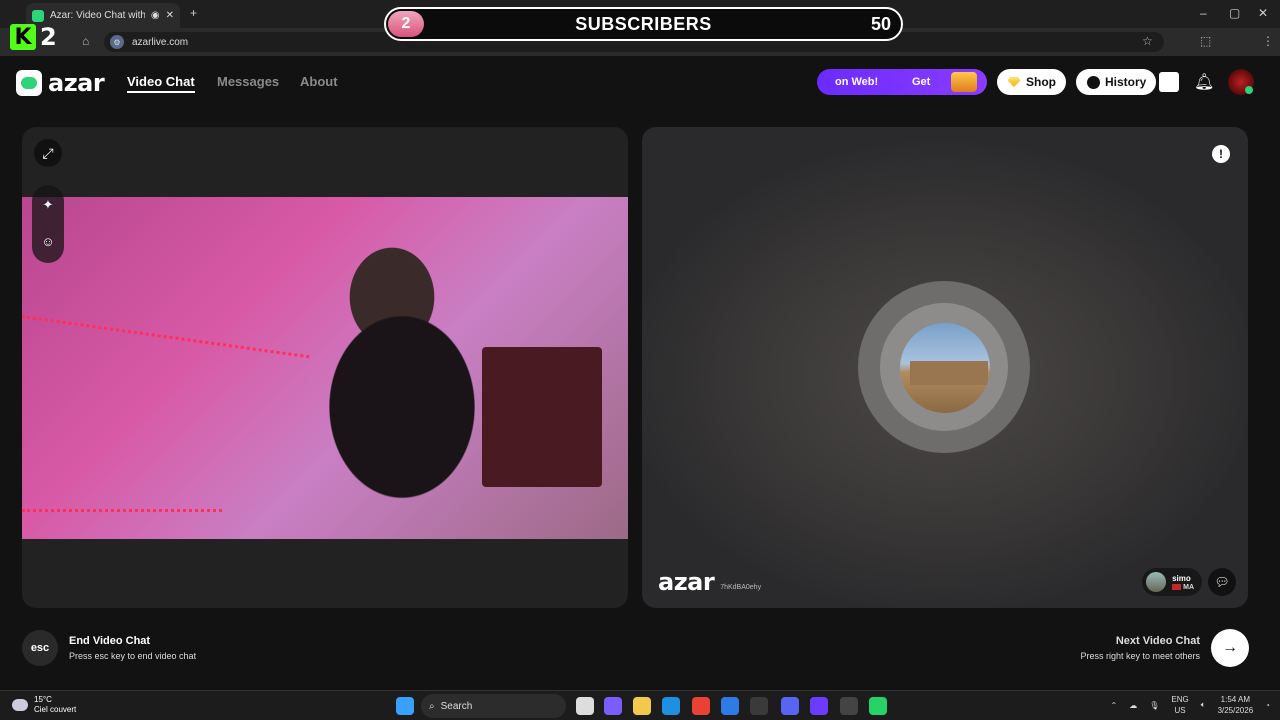 The width and height of the screenshot is (1280, 720). Describe the element at coordinates (1221, 154) in the screenshot. I see `report-shield-icon: !` at that location.